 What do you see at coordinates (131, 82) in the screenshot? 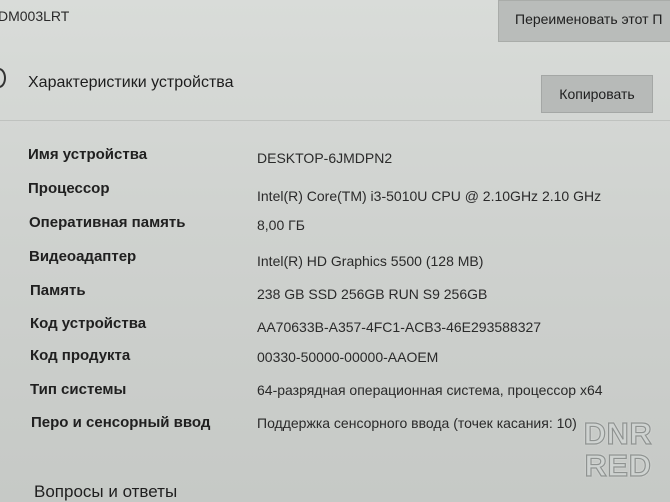
I see `device-specs-title: Характеристики устройства` at bounding box center [131, 82].